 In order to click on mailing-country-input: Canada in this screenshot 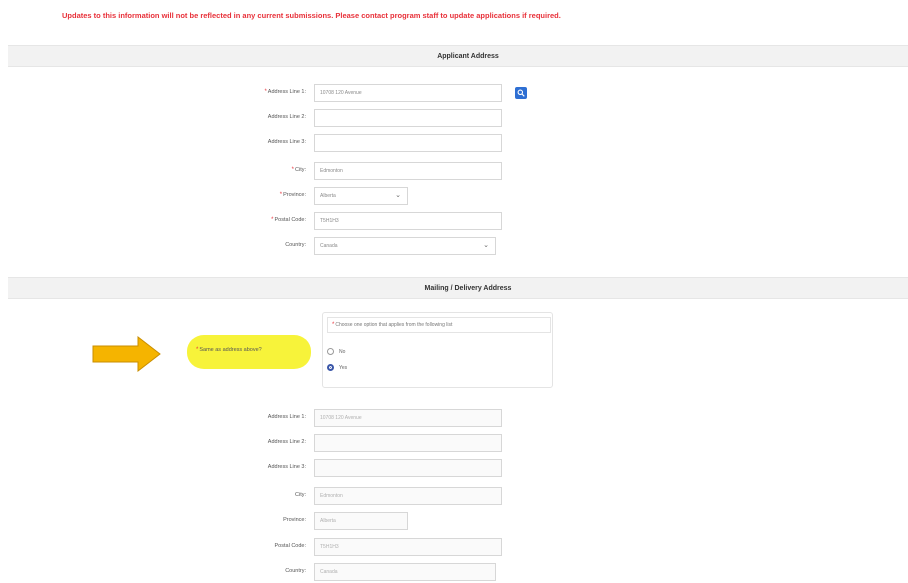, I will do `click(405, 572)`.